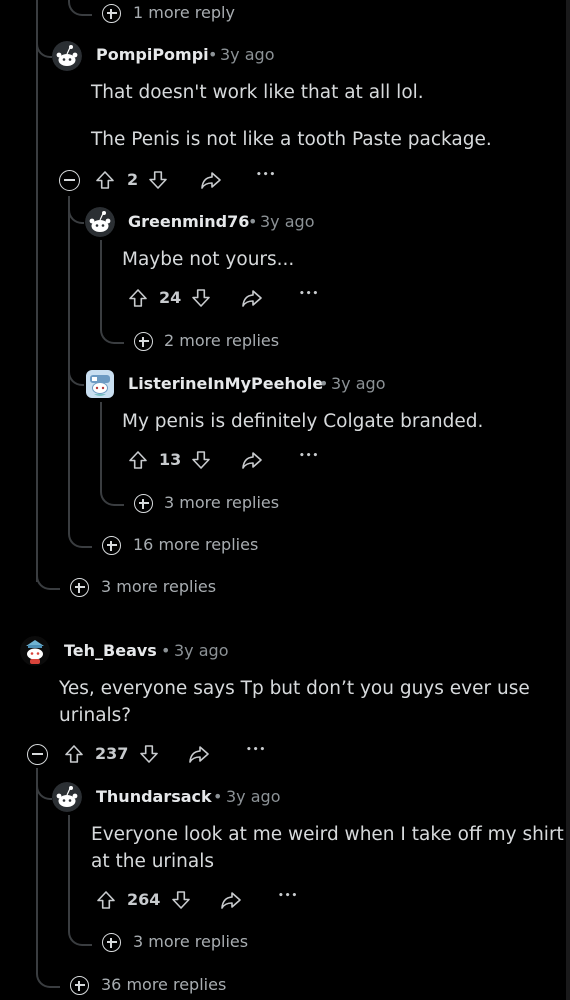 The width and height of the screenshot is (570, 1000). Describe the element at coordinates (195, 544) in the screenshot. I see `more-replies-link: 16 more replies` at that location.